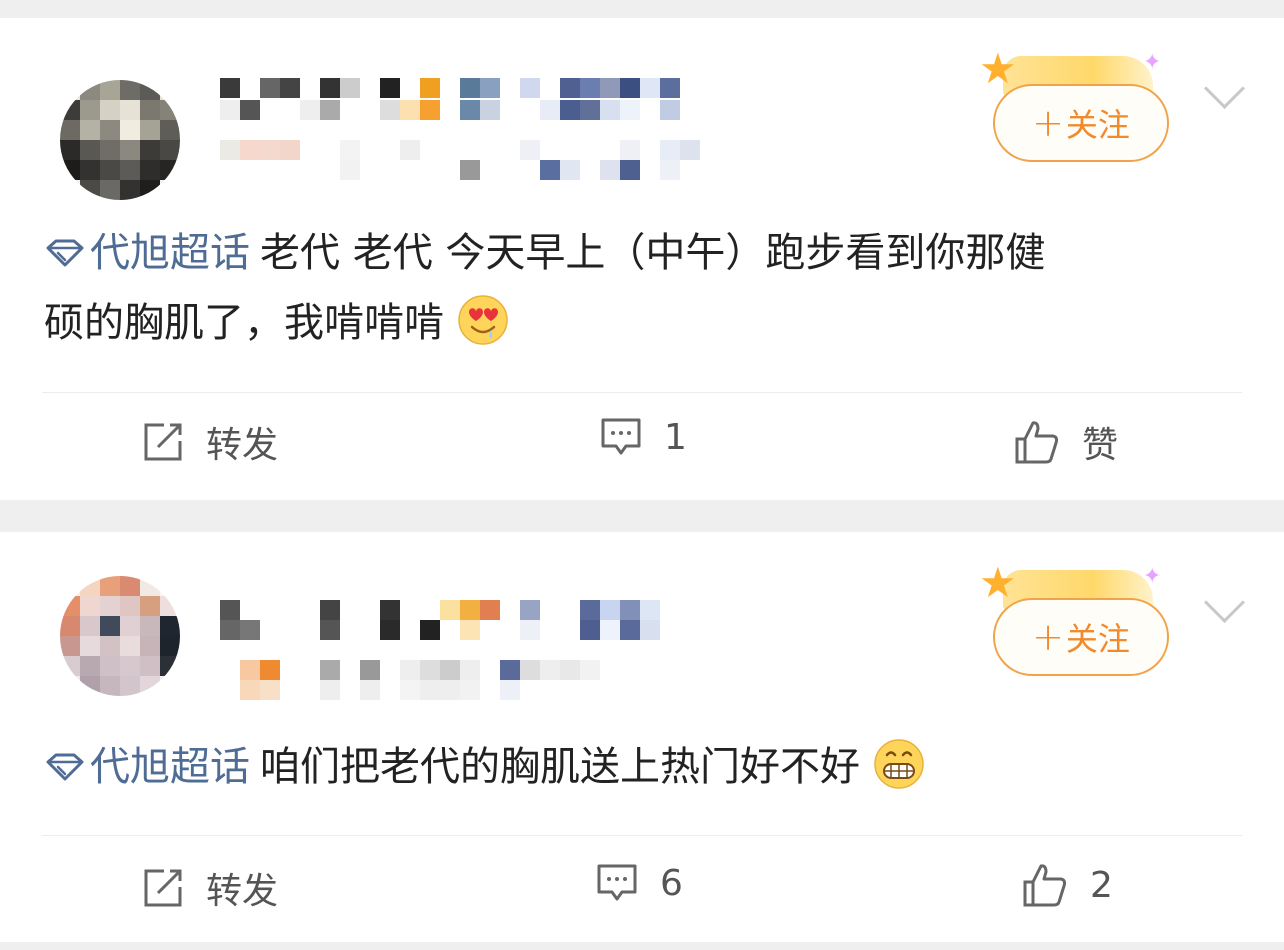  I want to click on post-text-line1: 咱们把老代的胸肌送上热门好不好, so click(560, 767).